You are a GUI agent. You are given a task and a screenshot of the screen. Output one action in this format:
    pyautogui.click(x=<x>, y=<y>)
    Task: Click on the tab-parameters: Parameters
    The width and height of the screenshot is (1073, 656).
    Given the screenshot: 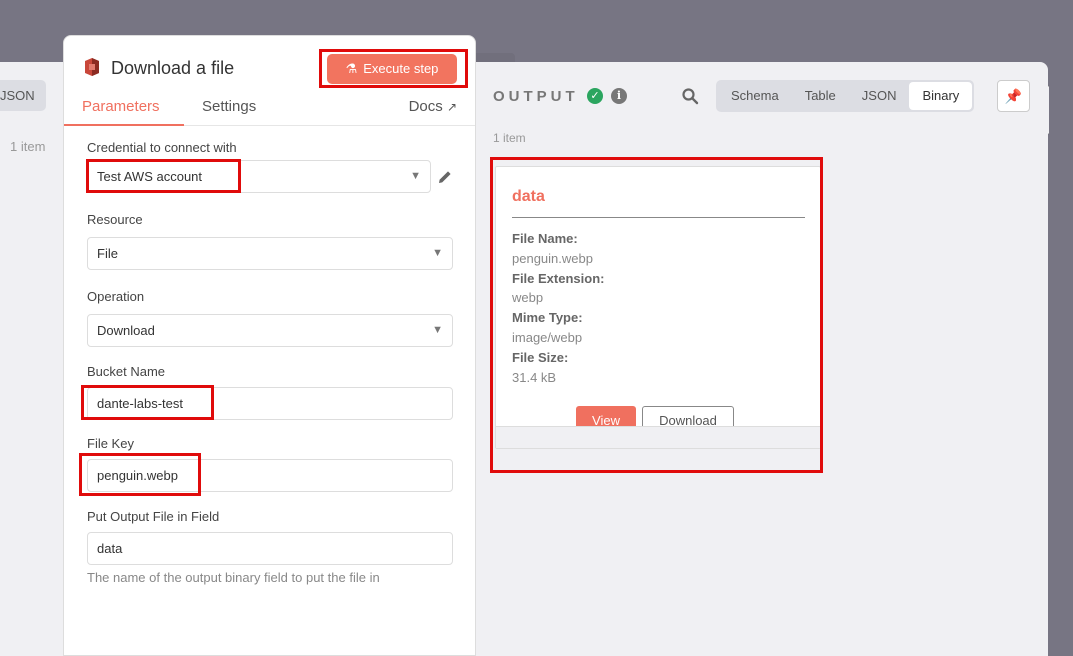 What is the action you would take?
    pyautogui.click(x=124, y=112)
    